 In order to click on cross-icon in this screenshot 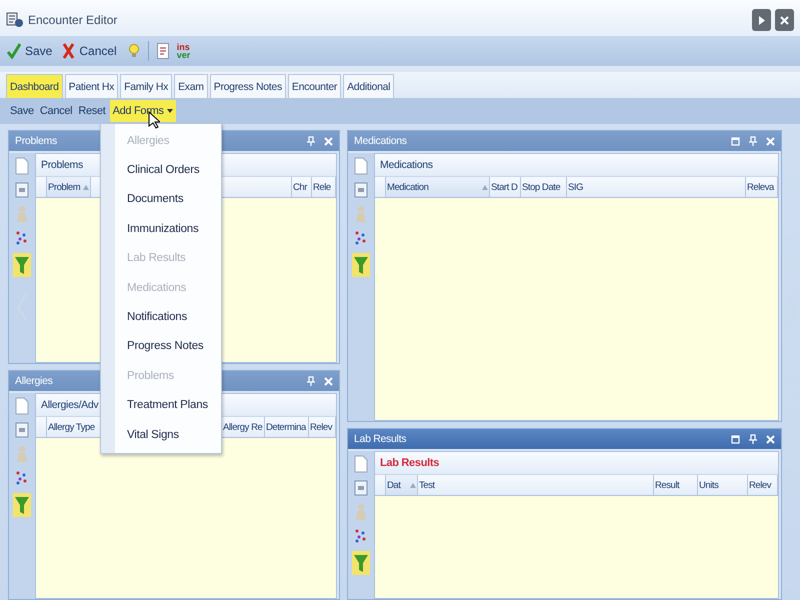, I will do `click(69, 51)`.